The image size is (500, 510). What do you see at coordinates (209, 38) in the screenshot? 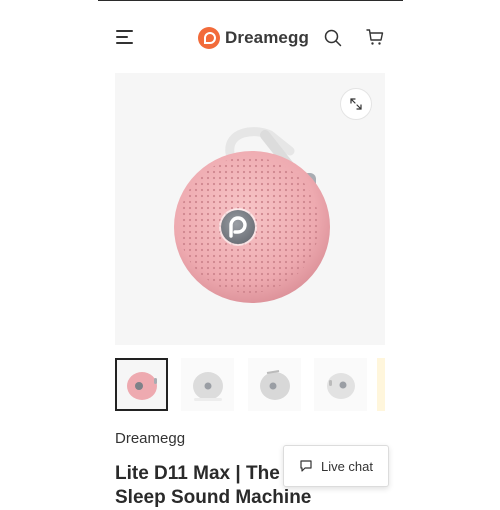
I see `logo-mark-icon` at bounding box center [209, 38].